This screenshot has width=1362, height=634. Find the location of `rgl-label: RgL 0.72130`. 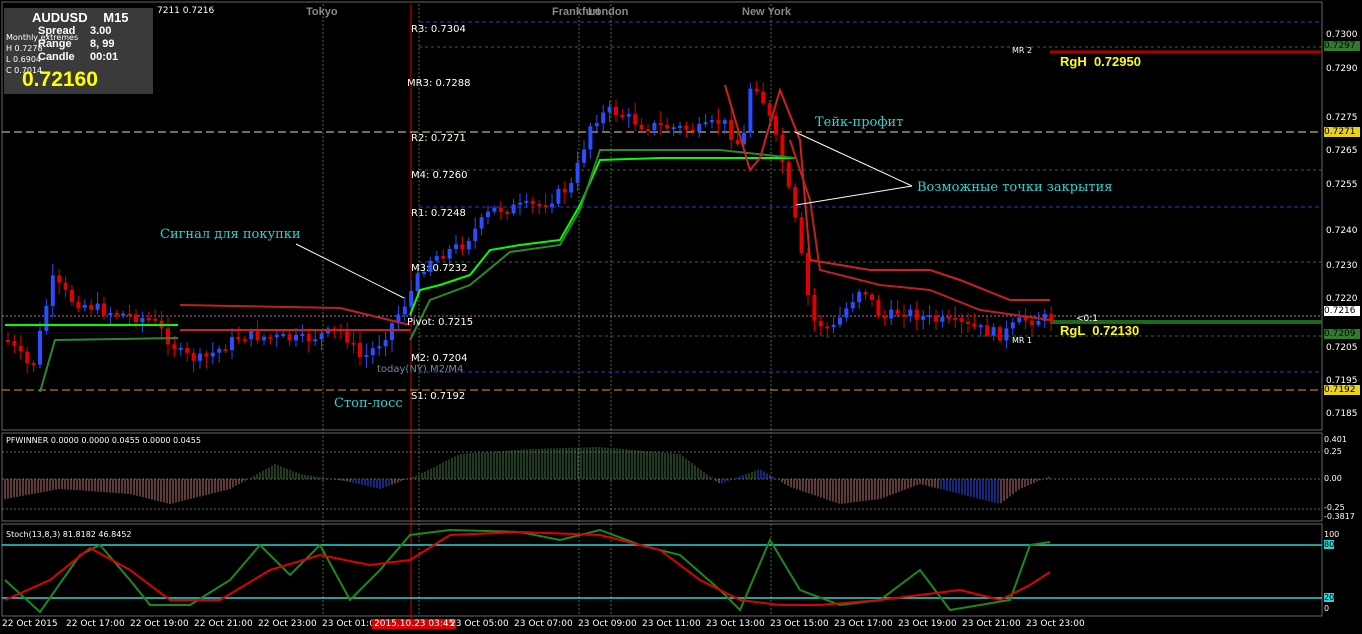

rgl-label: RgL 0.72130 is located at coordinates (1100, 330).